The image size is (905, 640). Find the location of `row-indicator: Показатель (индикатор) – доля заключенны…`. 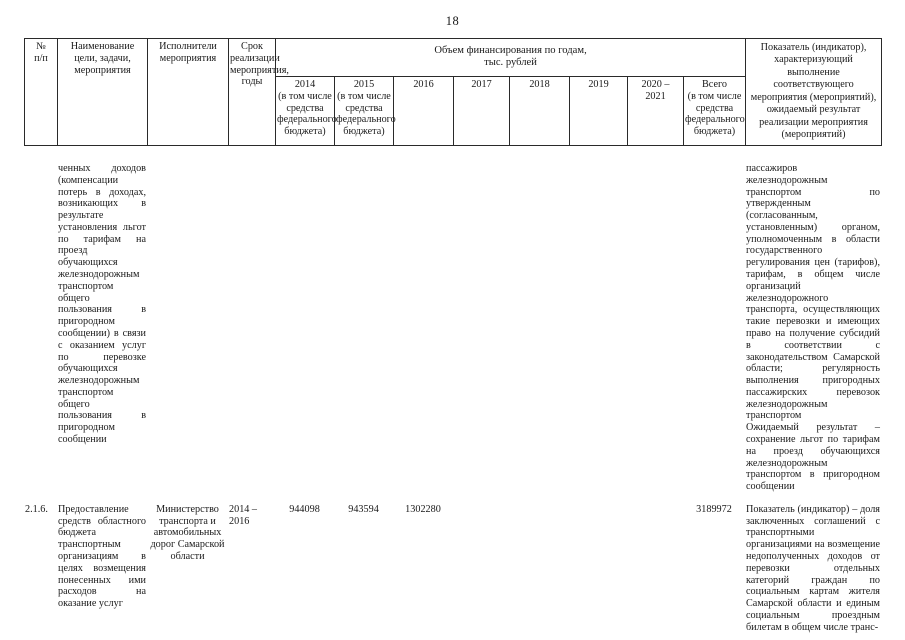

row-indicator: Показатель (индикатор) – доля заключенны… is located at coordinates (813, 569).